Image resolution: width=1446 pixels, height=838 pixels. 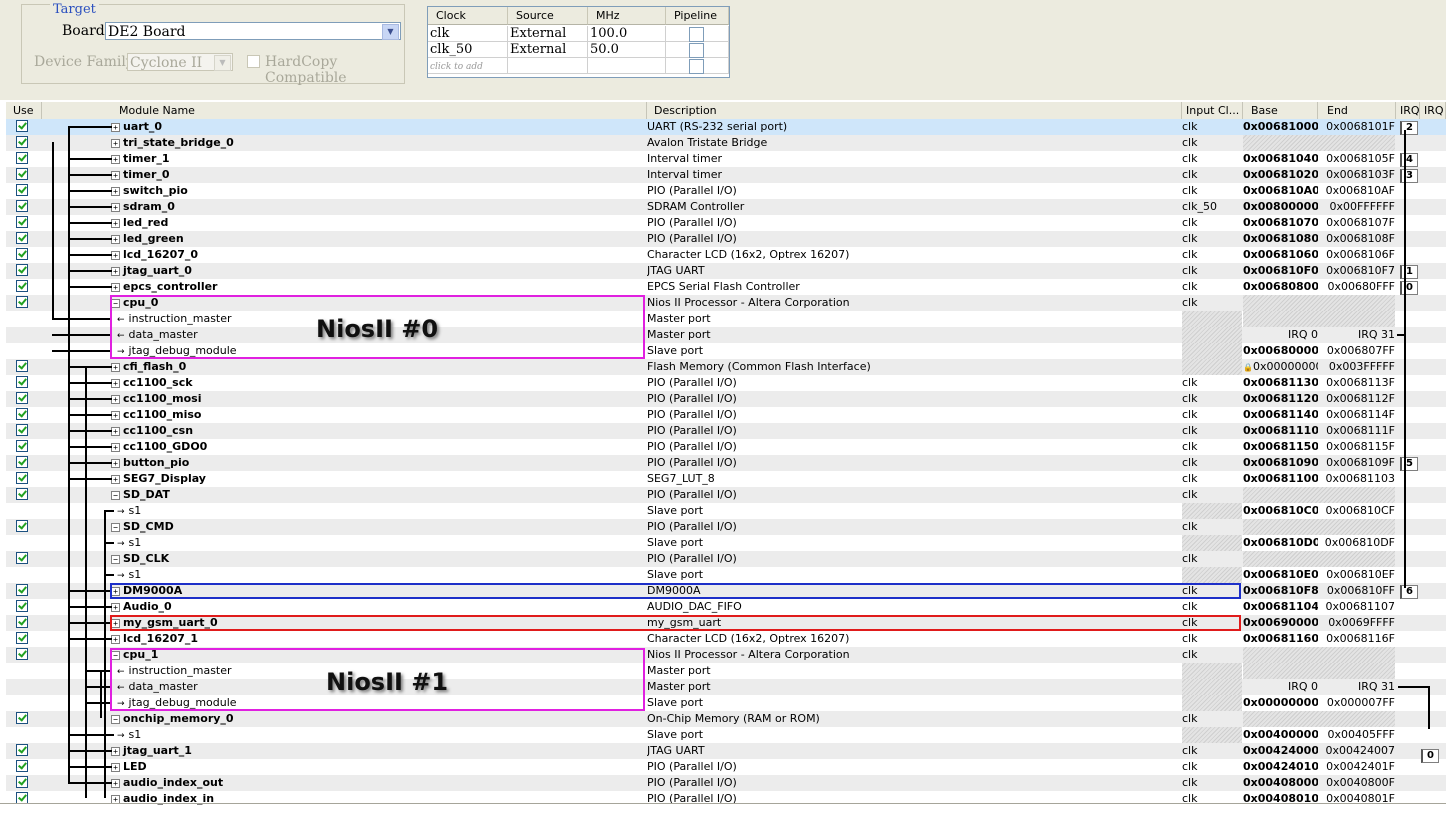 I want to click on module-row: − SD_CMD PIO (Parallel I/O) clk, so click(x=726, y=527).